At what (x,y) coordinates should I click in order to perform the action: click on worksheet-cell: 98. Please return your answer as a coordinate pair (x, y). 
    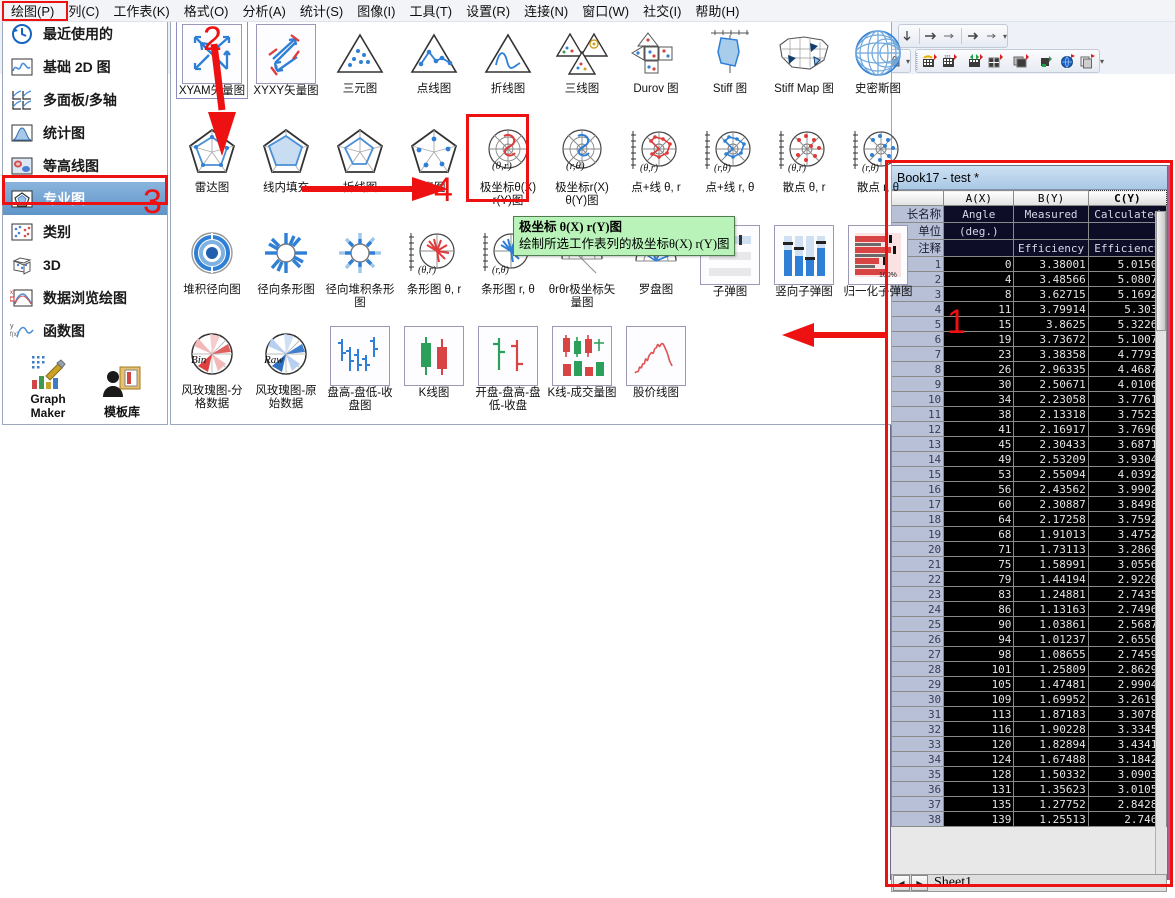
    Looking at the image, I should click on (979, 654).